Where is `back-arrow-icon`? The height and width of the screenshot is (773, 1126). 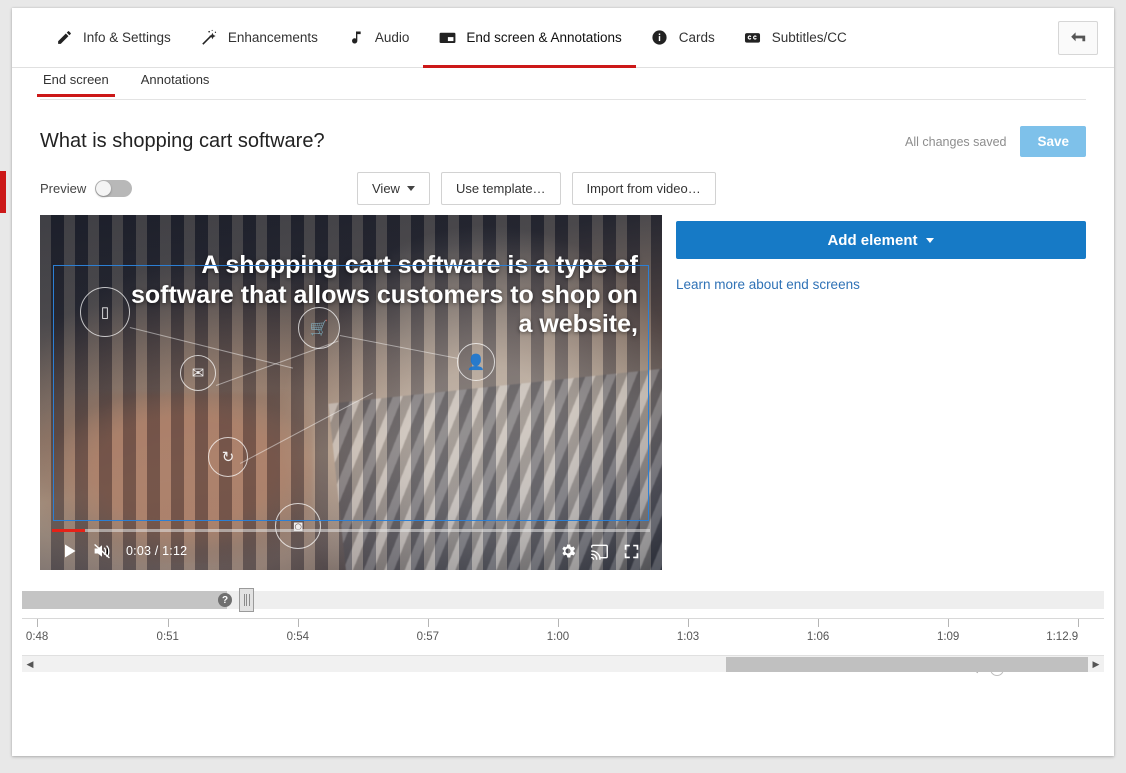
back-arrow-icon is located at coordinates (1078, 38).